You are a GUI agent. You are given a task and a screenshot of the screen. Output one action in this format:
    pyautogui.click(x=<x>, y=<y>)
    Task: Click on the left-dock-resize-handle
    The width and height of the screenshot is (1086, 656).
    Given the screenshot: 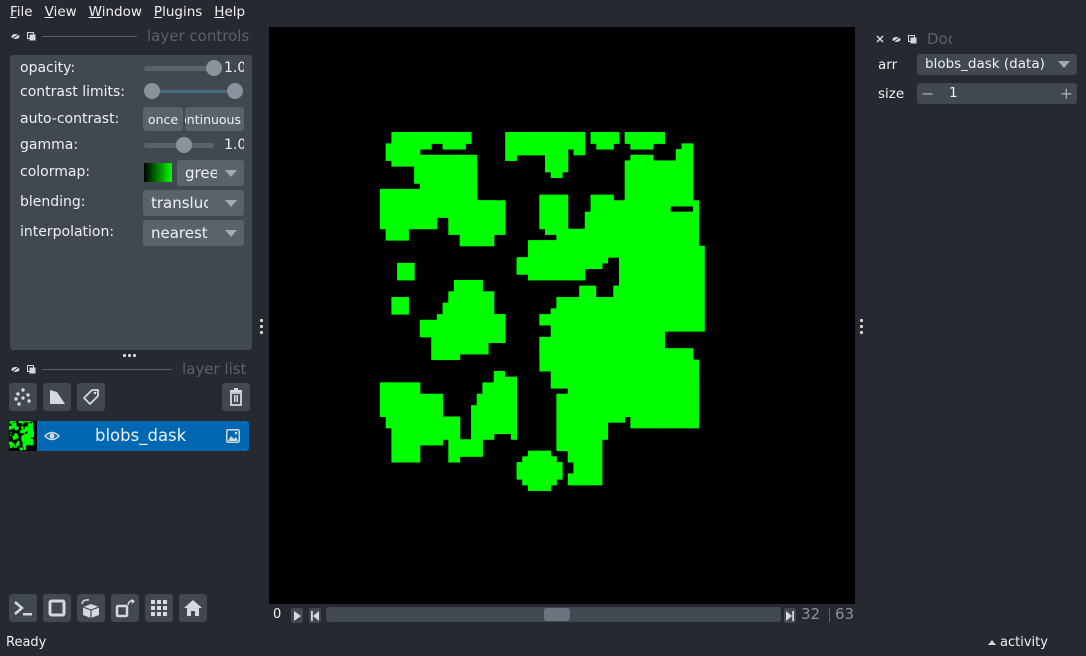 What is the action you would take?
    pyautogui.click(x=261, y=326)
    